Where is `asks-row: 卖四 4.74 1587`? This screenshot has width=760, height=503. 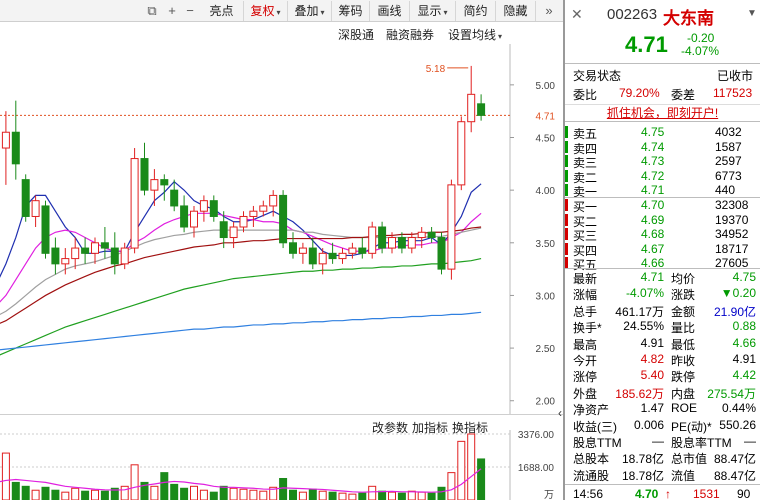
asks-row: 卖四 4.74 1587 is located at coordinates (662, 147).